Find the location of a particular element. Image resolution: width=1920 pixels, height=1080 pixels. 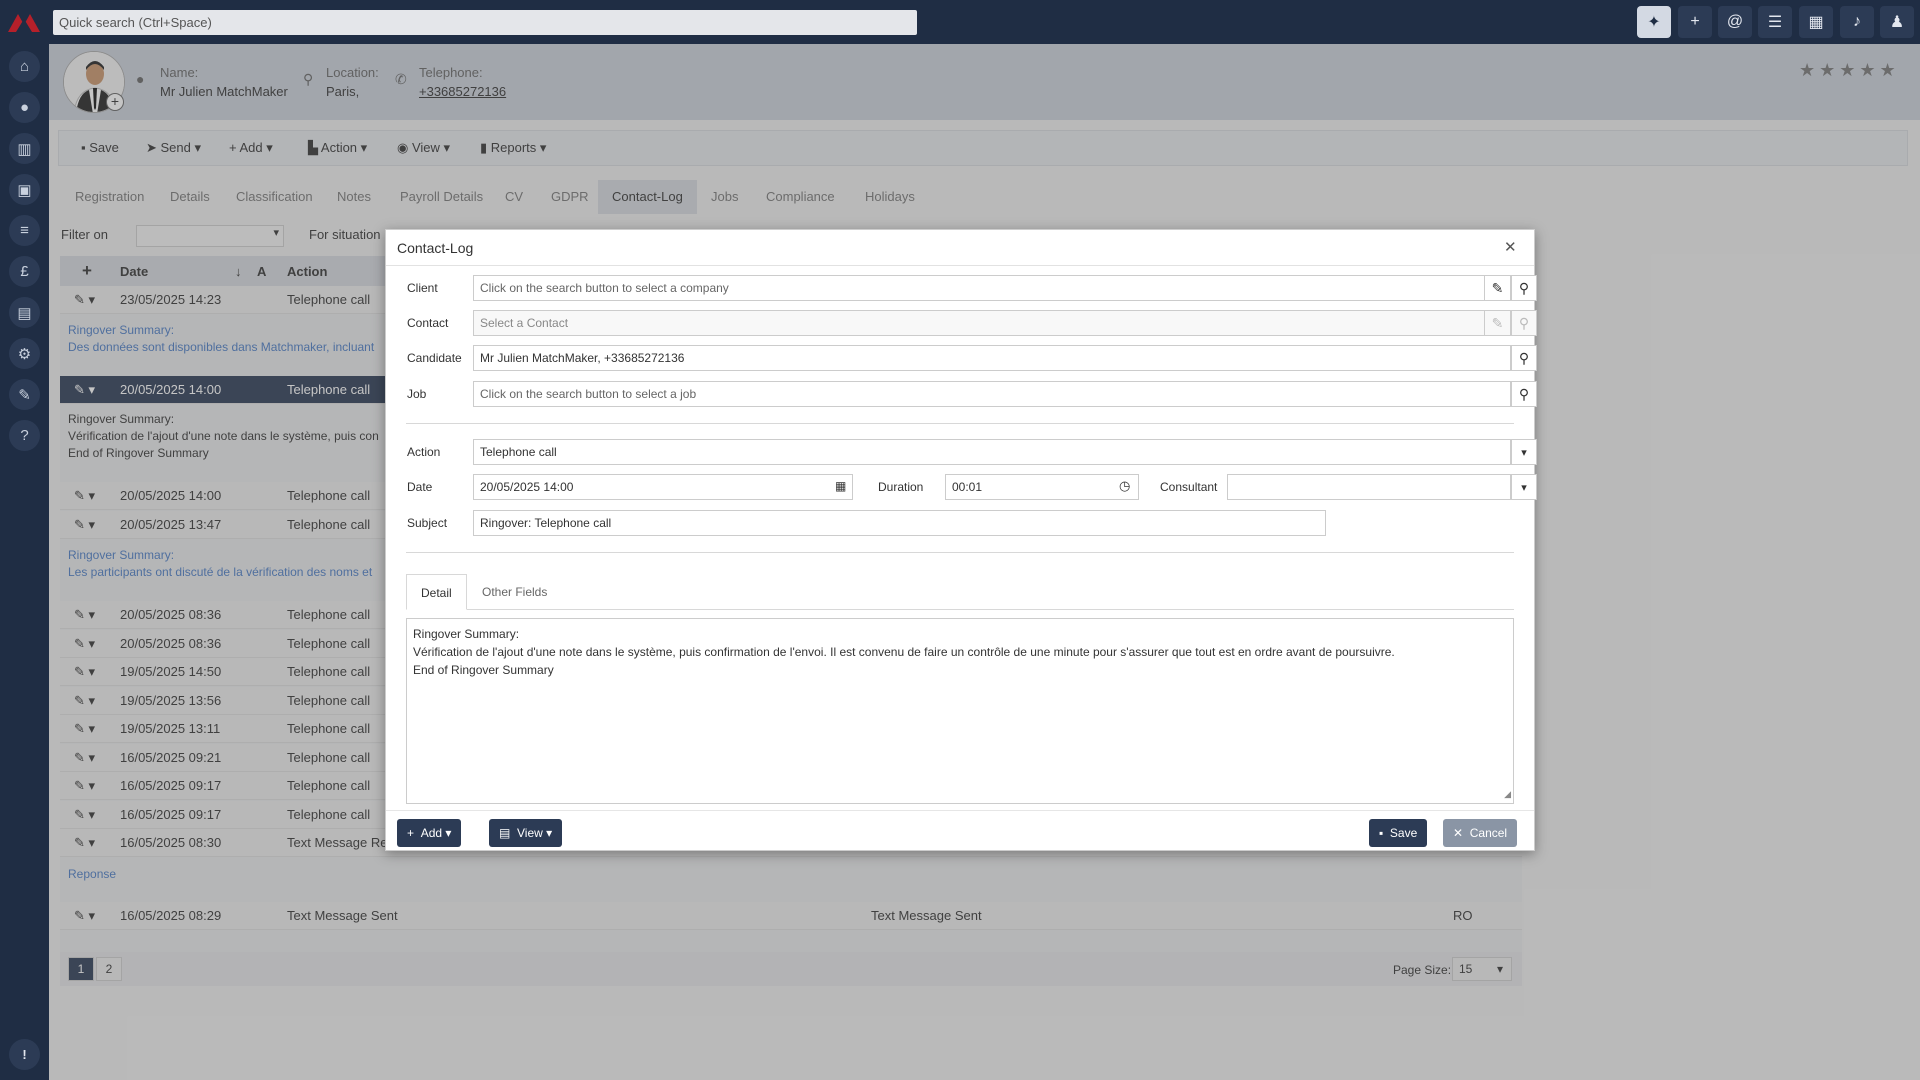

view-button: ▤ View ▾ is located at coordinates (526, 833).